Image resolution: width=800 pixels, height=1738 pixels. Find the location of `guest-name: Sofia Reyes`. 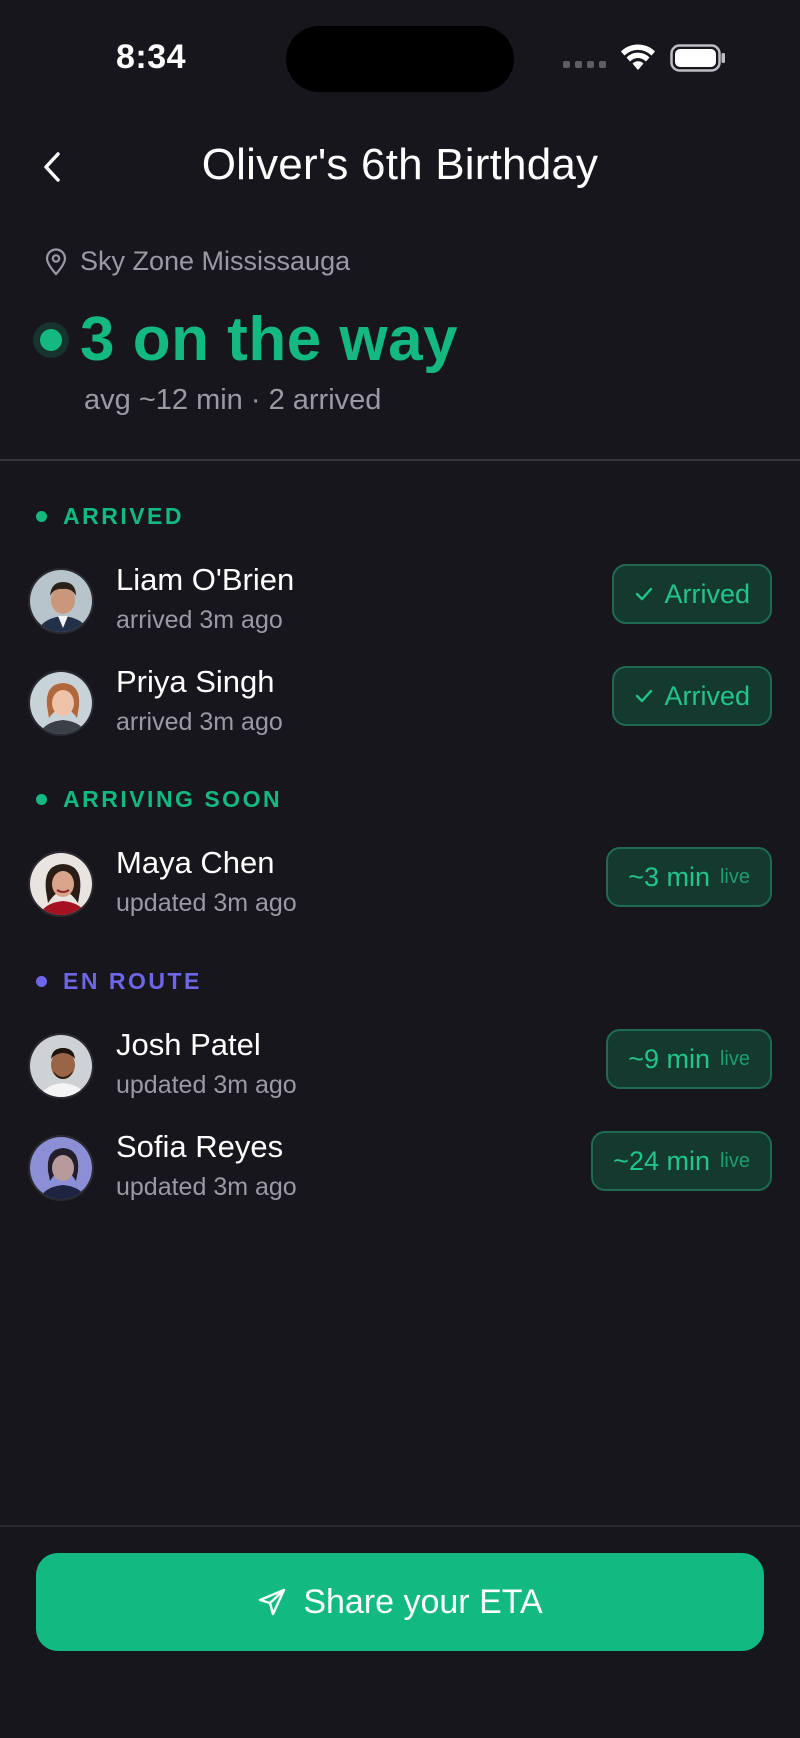

guest-name: Sofia Reyes is located at coordinates (200, 1146).